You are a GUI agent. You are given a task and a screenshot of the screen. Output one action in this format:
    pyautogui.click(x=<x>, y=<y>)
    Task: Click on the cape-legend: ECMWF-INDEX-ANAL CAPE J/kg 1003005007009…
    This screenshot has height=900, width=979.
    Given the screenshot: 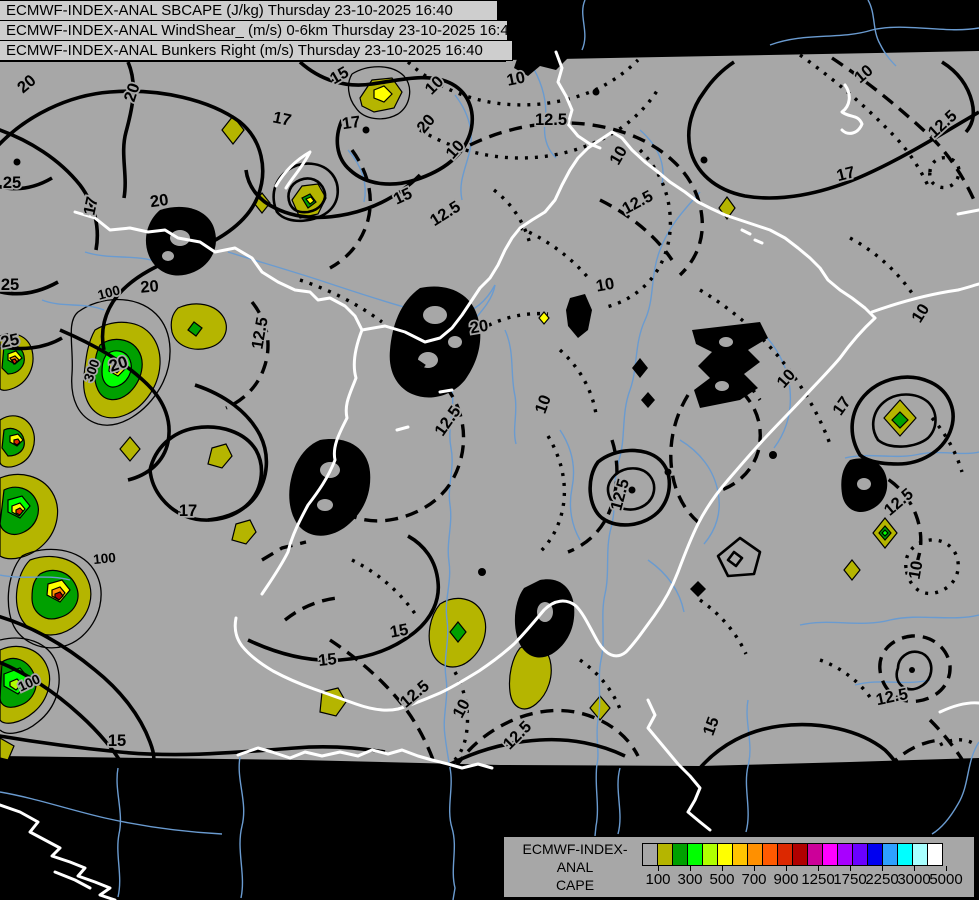 What is the action you would take?
    pyautogui.click(x=739, y=868)
    